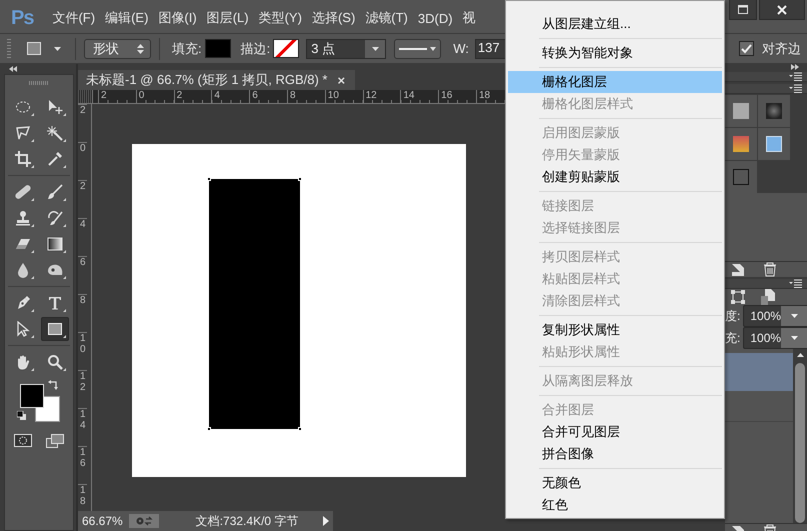 Image resolution: width=807 pixels, height=531 pixels. What do you see at coordinates (73, 18) in the screenshot?
I see `menu-item: 文件(F)` at bounding box center [73, 18].